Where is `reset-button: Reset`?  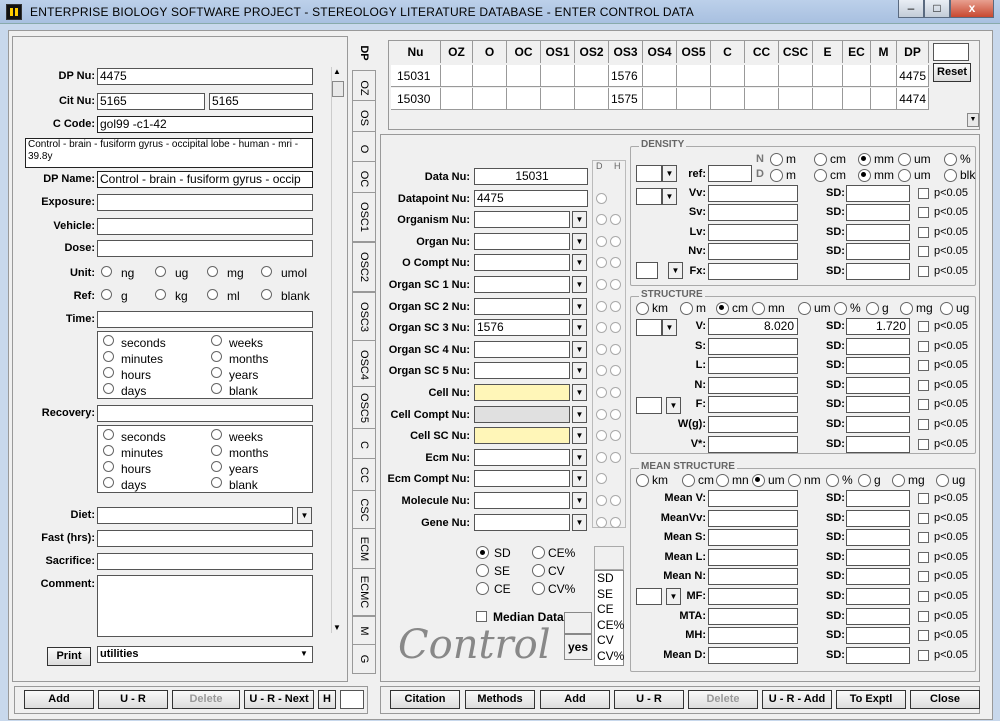
reset-button: Reset is located at coordinates (952, 72).